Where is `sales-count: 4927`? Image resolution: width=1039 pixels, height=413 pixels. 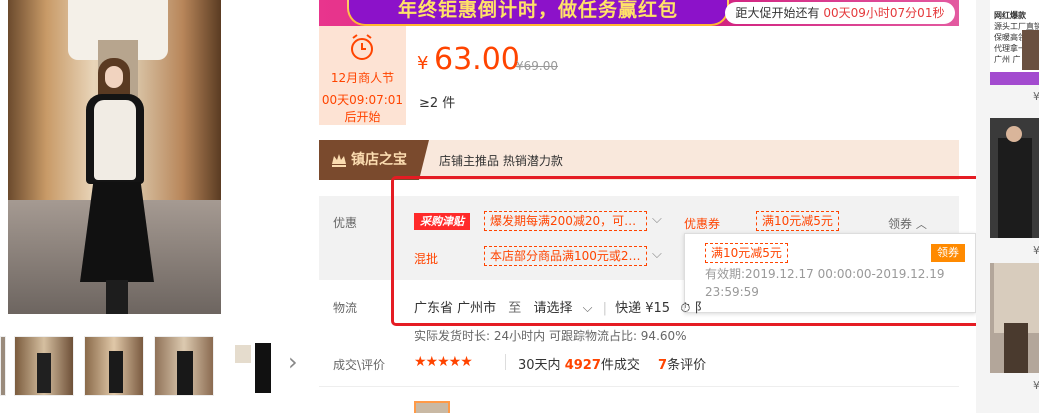 sales-count: 4927 is located at coordinates (582, 365).